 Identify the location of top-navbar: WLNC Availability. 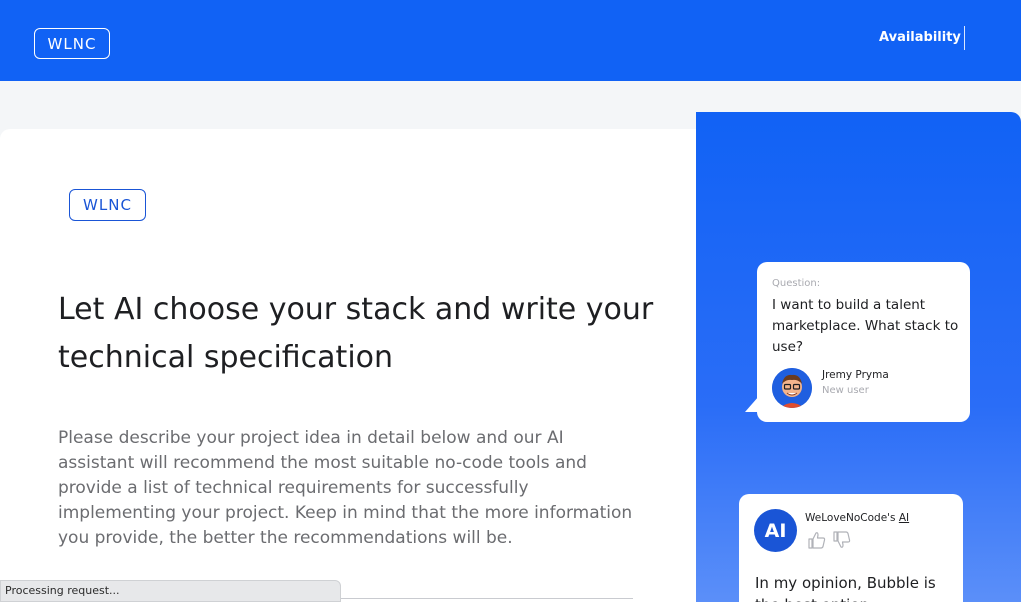
(510, 40).